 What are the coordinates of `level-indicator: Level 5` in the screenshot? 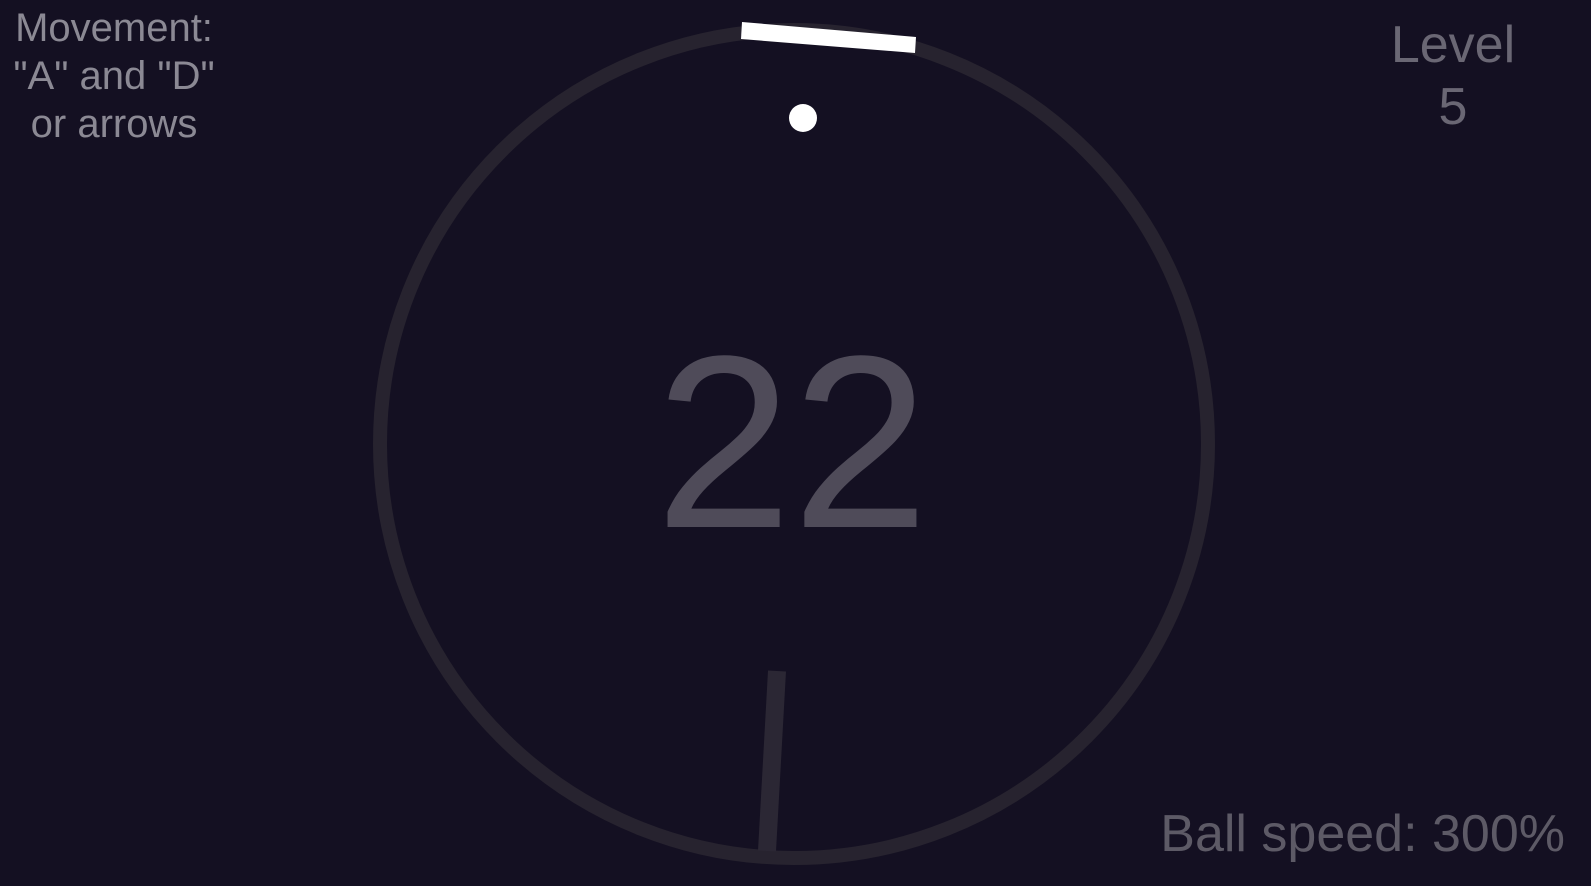 It's located at (1453, 76).